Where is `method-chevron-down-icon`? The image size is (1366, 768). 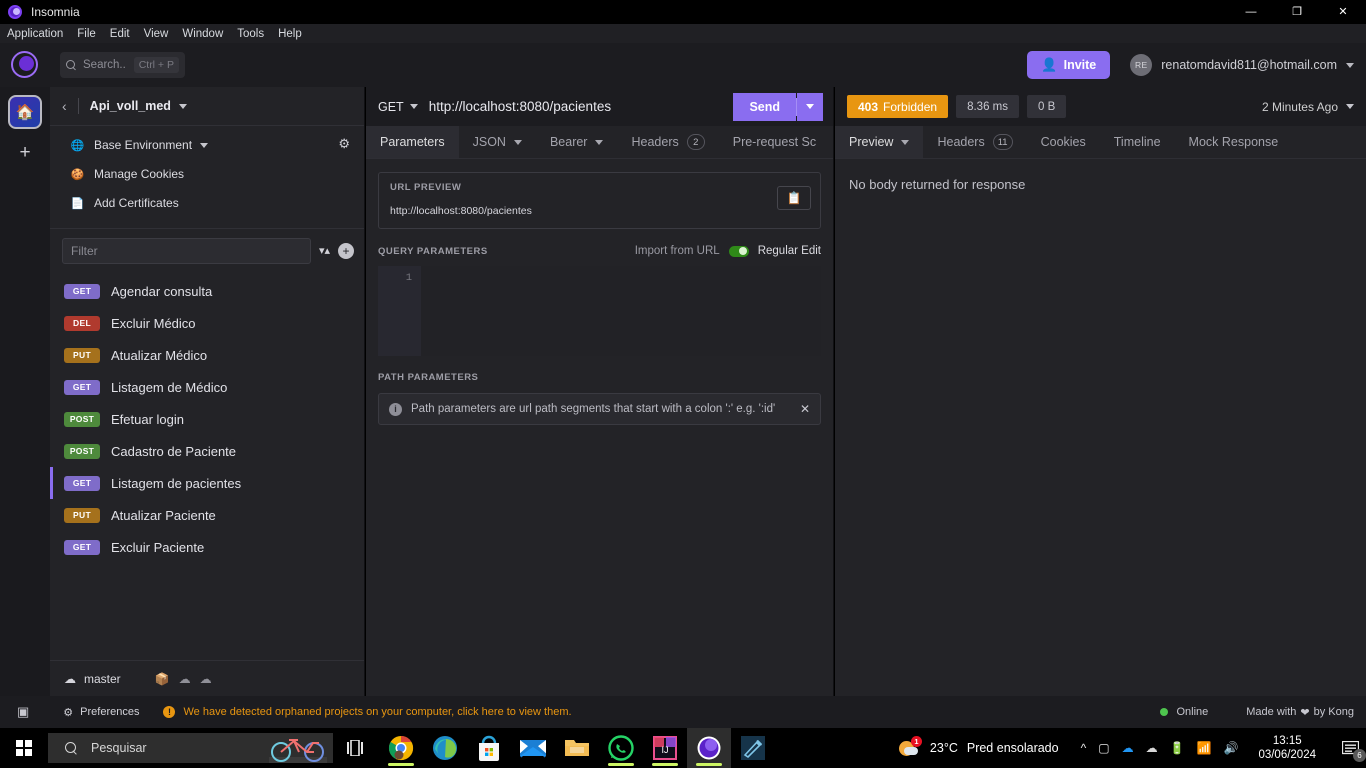
method-chevron-down-icon is located at coordinates (413, 106).